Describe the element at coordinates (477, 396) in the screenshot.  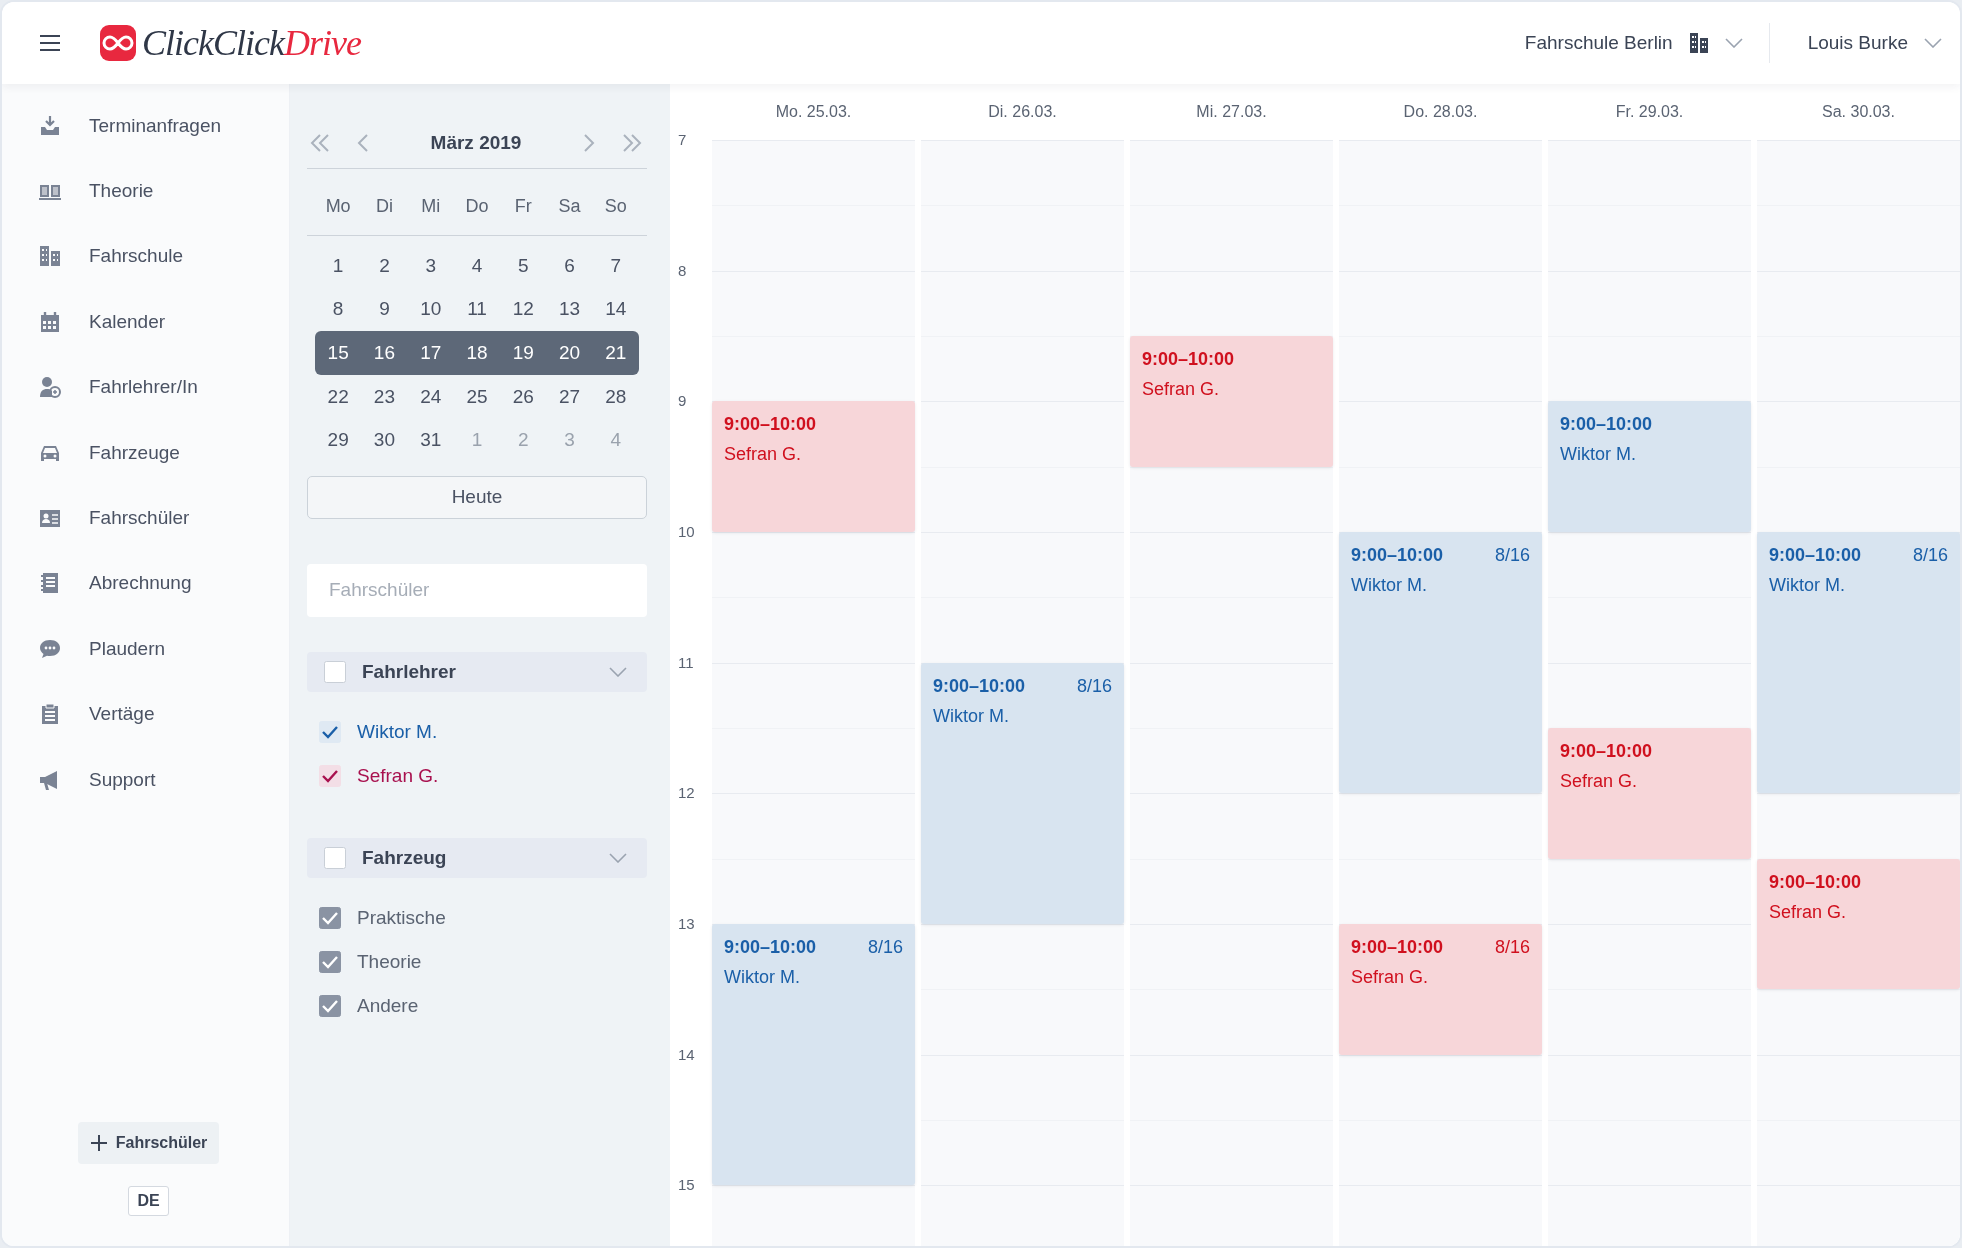
I see `date-cell: 25` at that location.